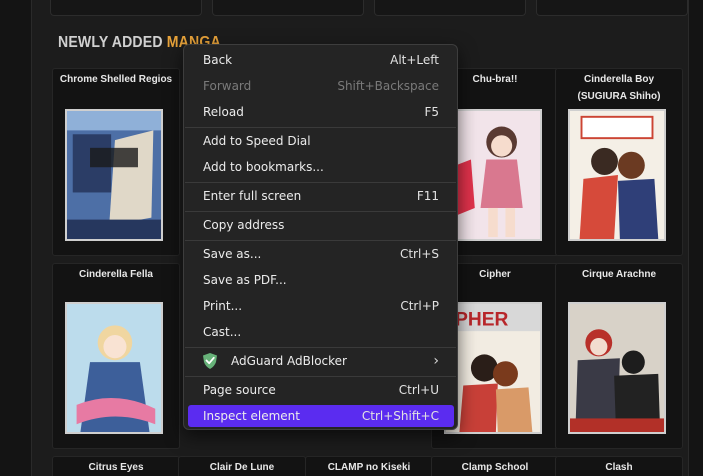 Image resolution: width=703 pixels, height=476 pixels. What do you see at coordinates (427, 196) in the screenshot?
I see `menu-item-shortcut: F11` at bounding box center [427, 196].